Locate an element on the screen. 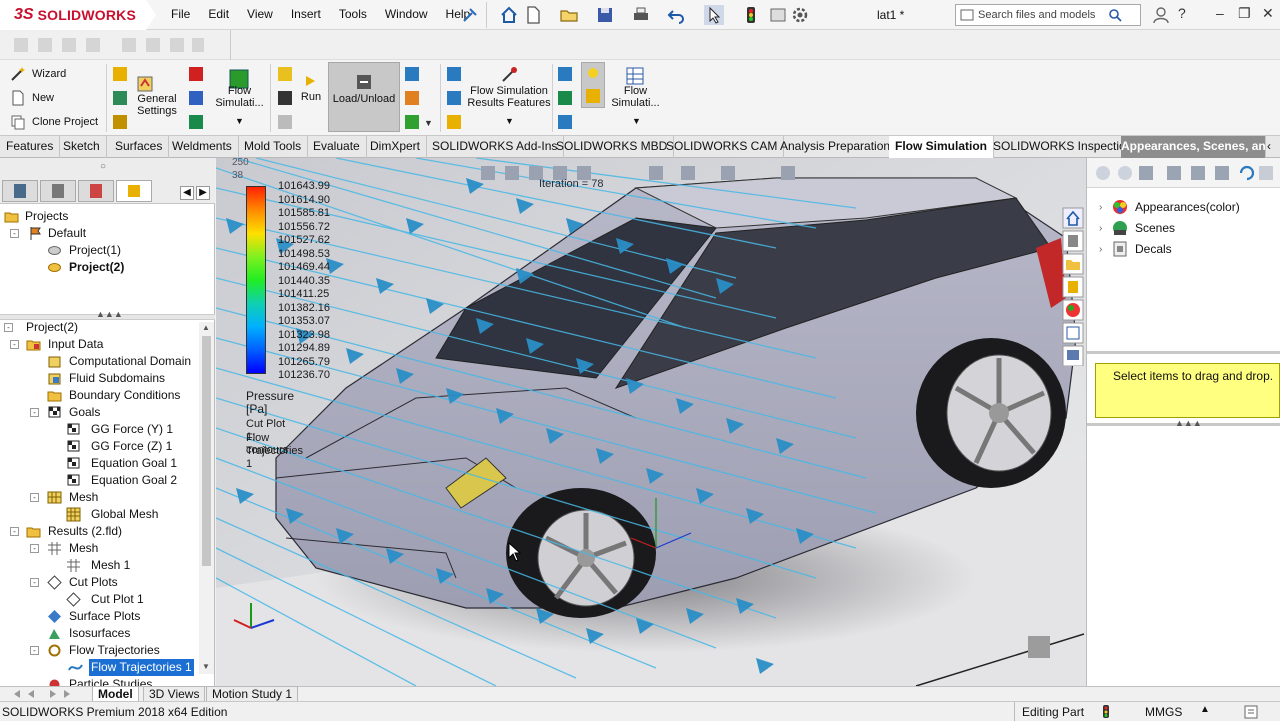  scroll-down-icon: ▼ is located at coordinates (206, 666).